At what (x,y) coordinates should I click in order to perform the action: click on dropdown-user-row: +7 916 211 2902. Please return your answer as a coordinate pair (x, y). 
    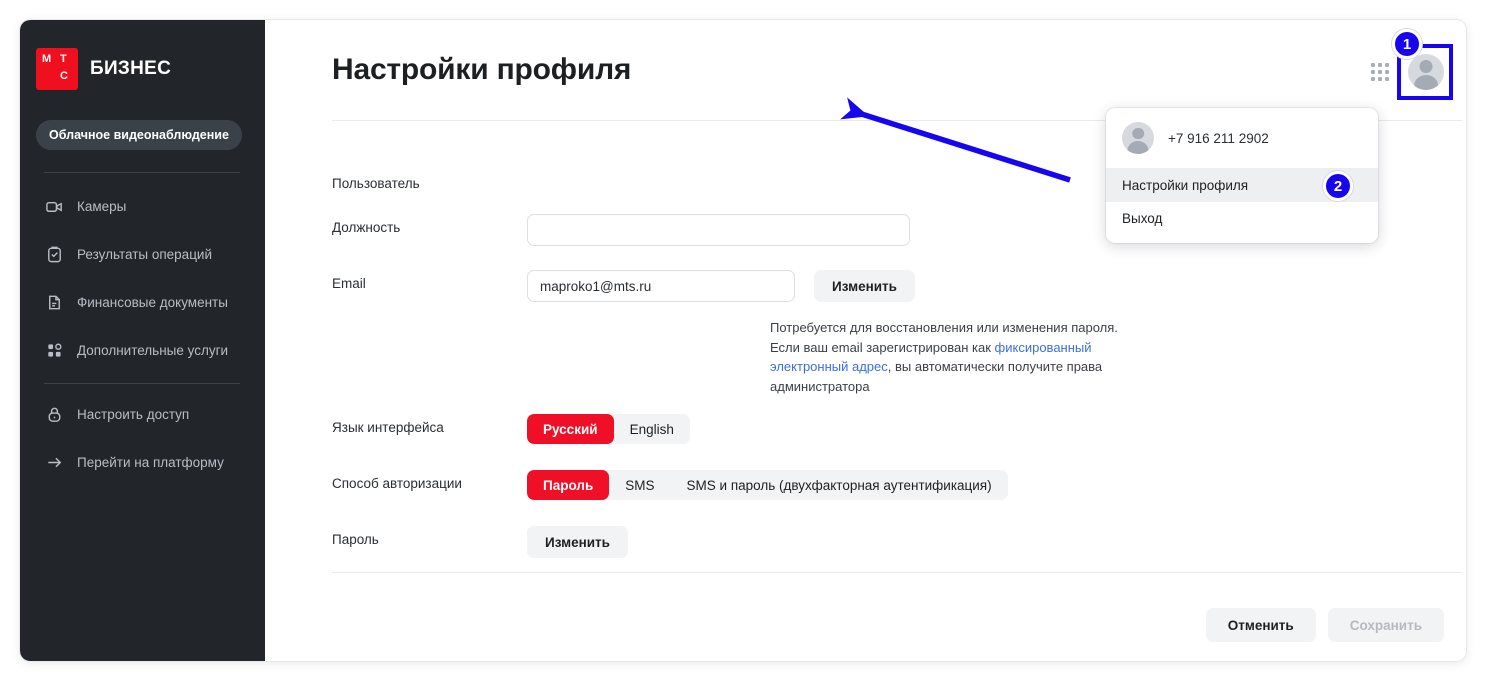
    Looking at the image, I should click on (1242, 145).